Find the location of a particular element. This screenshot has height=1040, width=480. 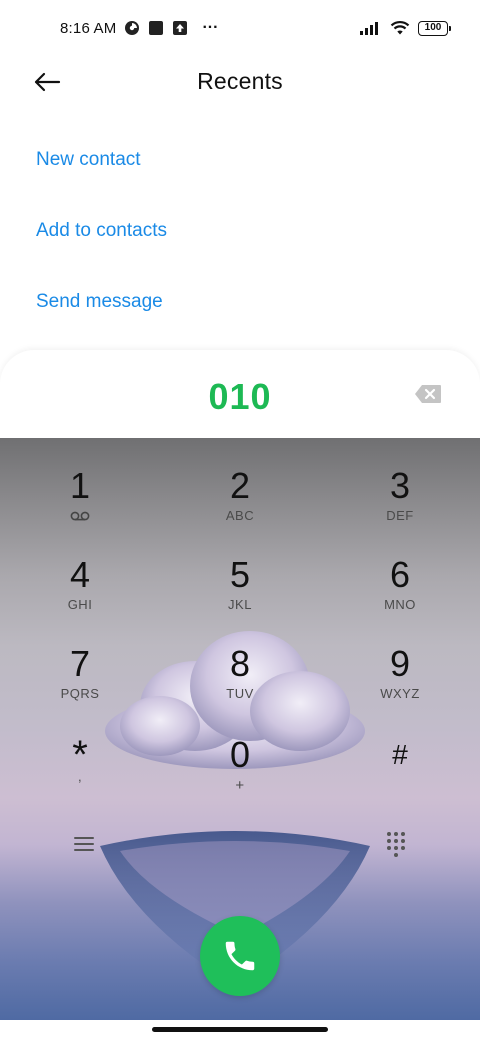

key-hash: # is located at coordinates (400, 775).